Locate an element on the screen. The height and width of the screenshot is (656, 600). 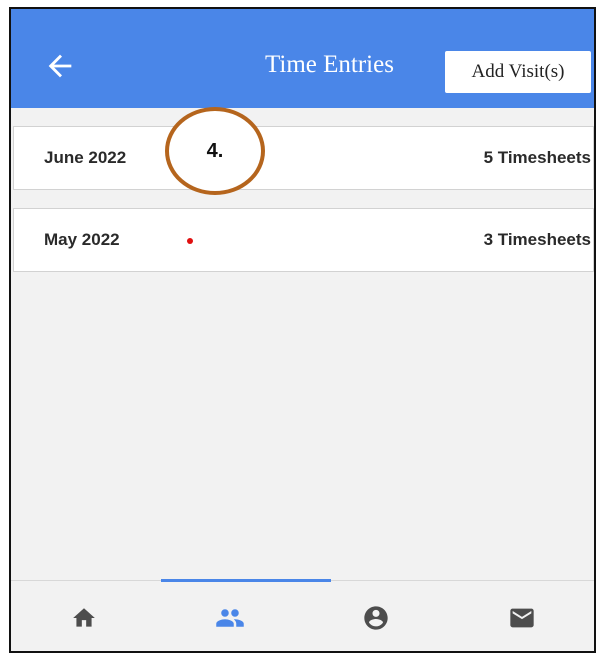
month-row-may-2022: May 2022 3 Timesheets is located at coordinates (303, 240).